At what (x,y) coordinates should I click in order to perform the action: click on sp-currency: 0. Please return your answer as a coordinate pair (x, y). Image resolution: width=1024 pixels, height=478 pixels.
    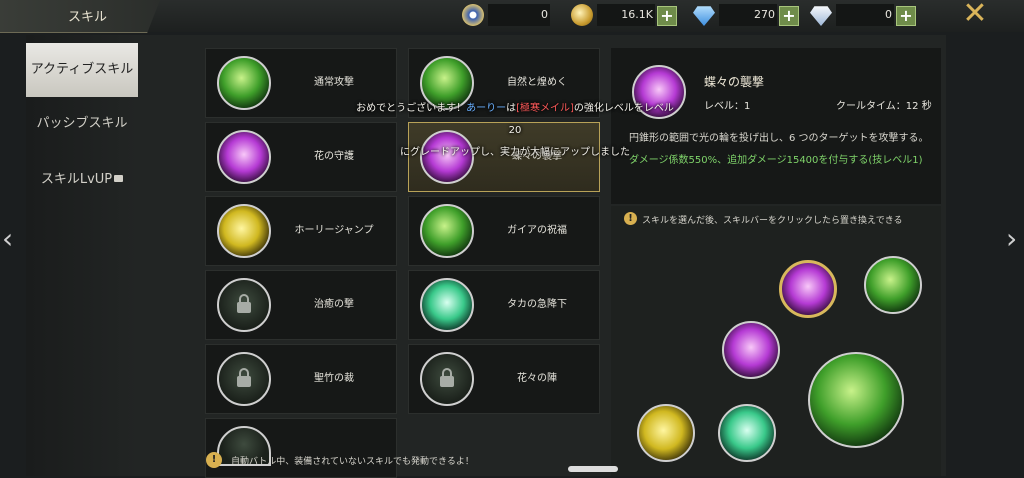
    Looking at the image, I should click on (506, 15).